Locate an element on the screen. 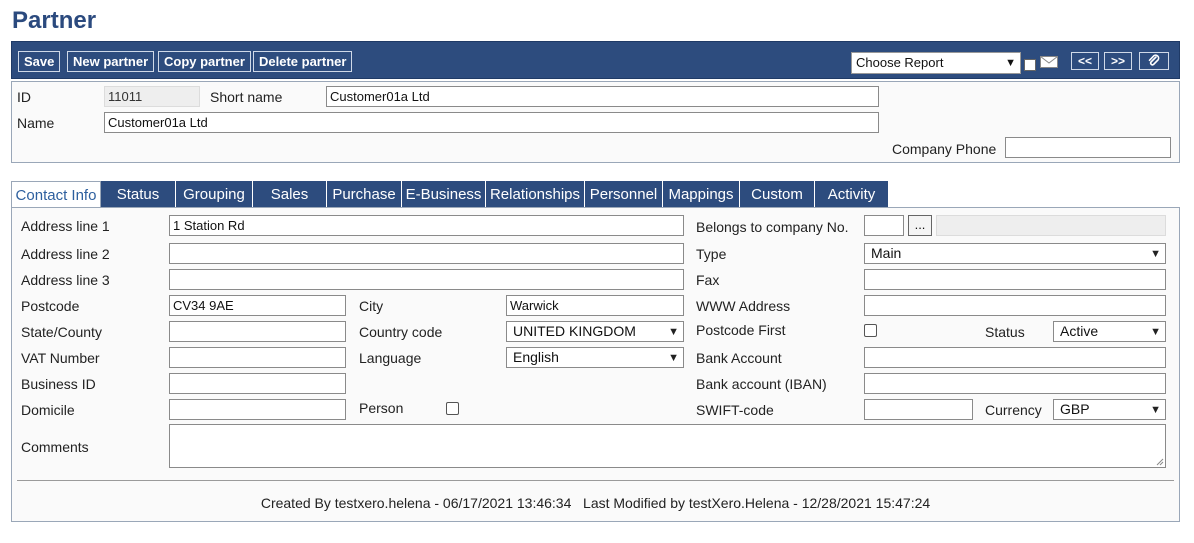  new-partner-button: New partner is located at coordinates (111, 61).